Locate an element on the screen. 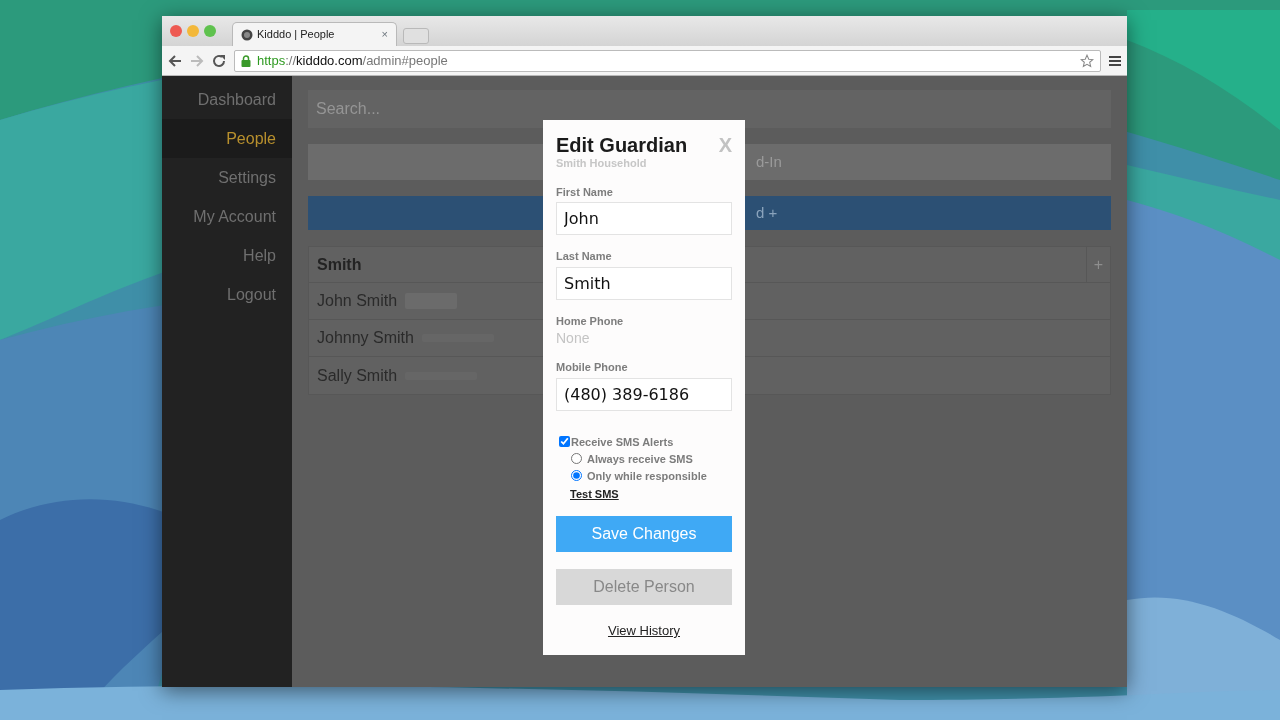 Image resolution: width=1280 pixels, height=720 pixels. text-field: John is located at coordinates (644, 218).